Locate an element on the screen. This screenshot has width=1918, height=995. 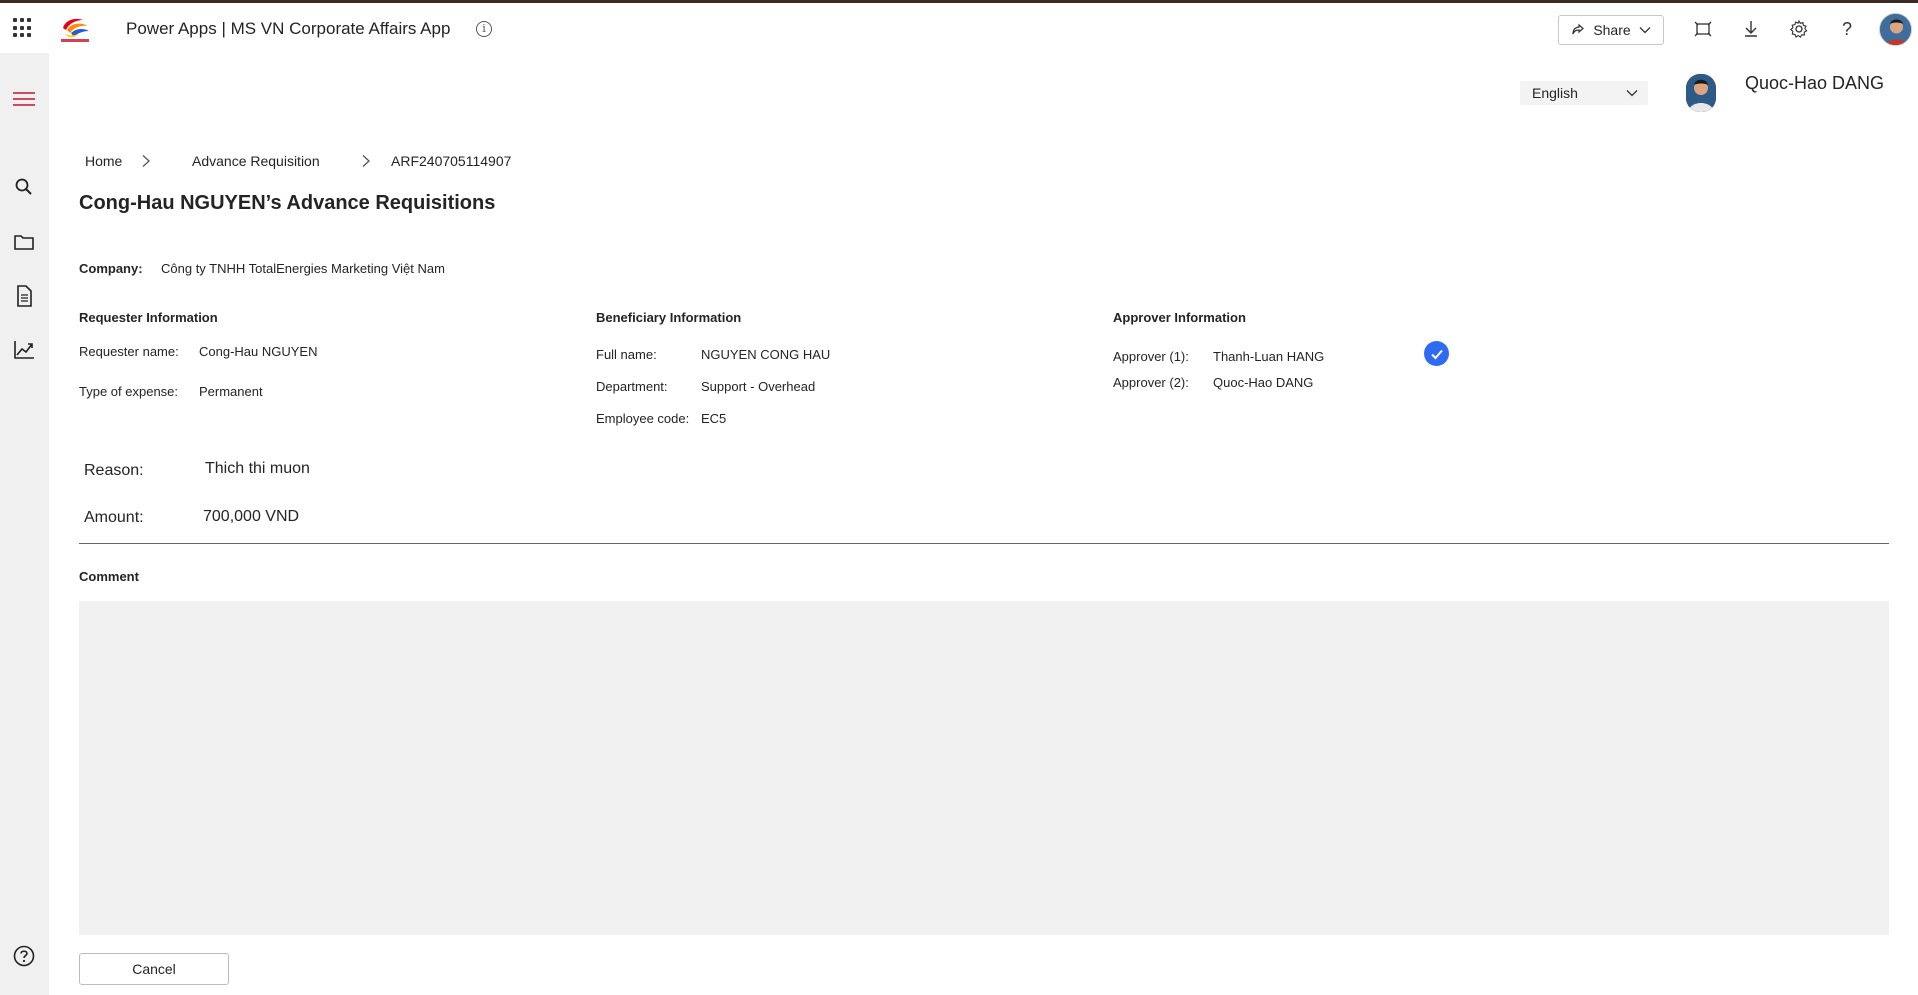
breadcrumb-advance-requisition: Advance Requisition is located at coordinates (256, 161).